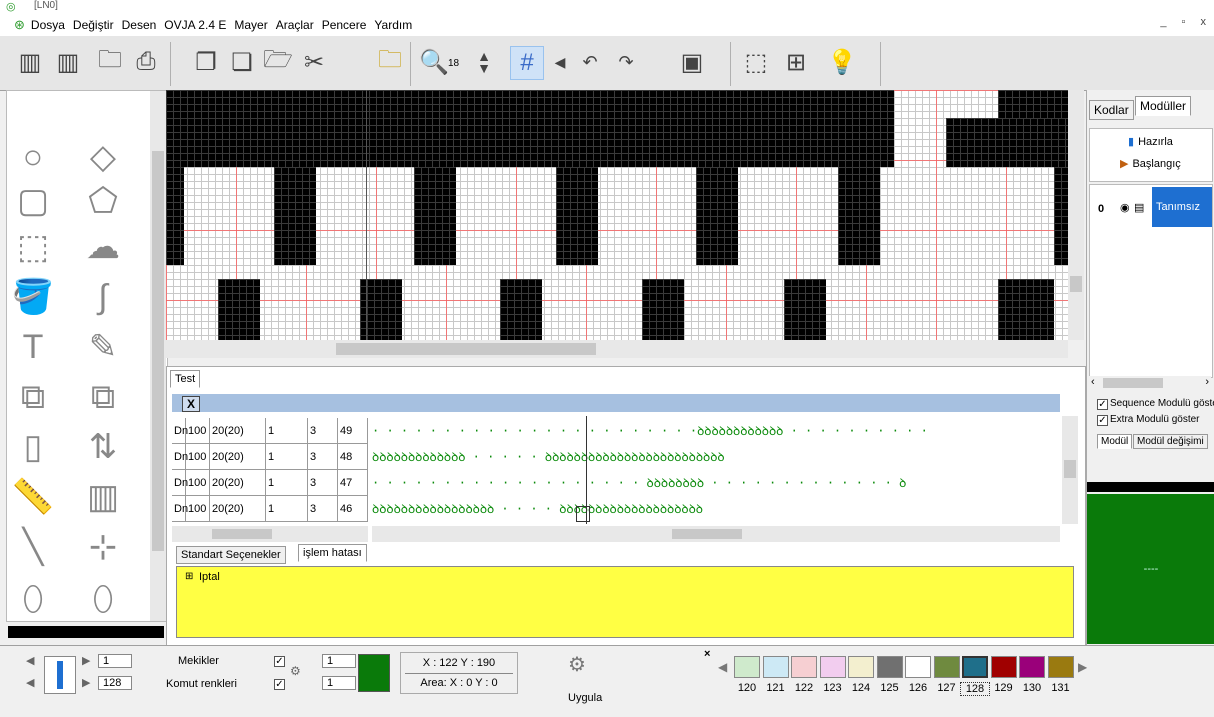 This screenshot has width=1214, height=717. Describe the element at coordinates (33, 397) in the screenshot. I see `copy-cube-tool-icon: ⧉` at that location.